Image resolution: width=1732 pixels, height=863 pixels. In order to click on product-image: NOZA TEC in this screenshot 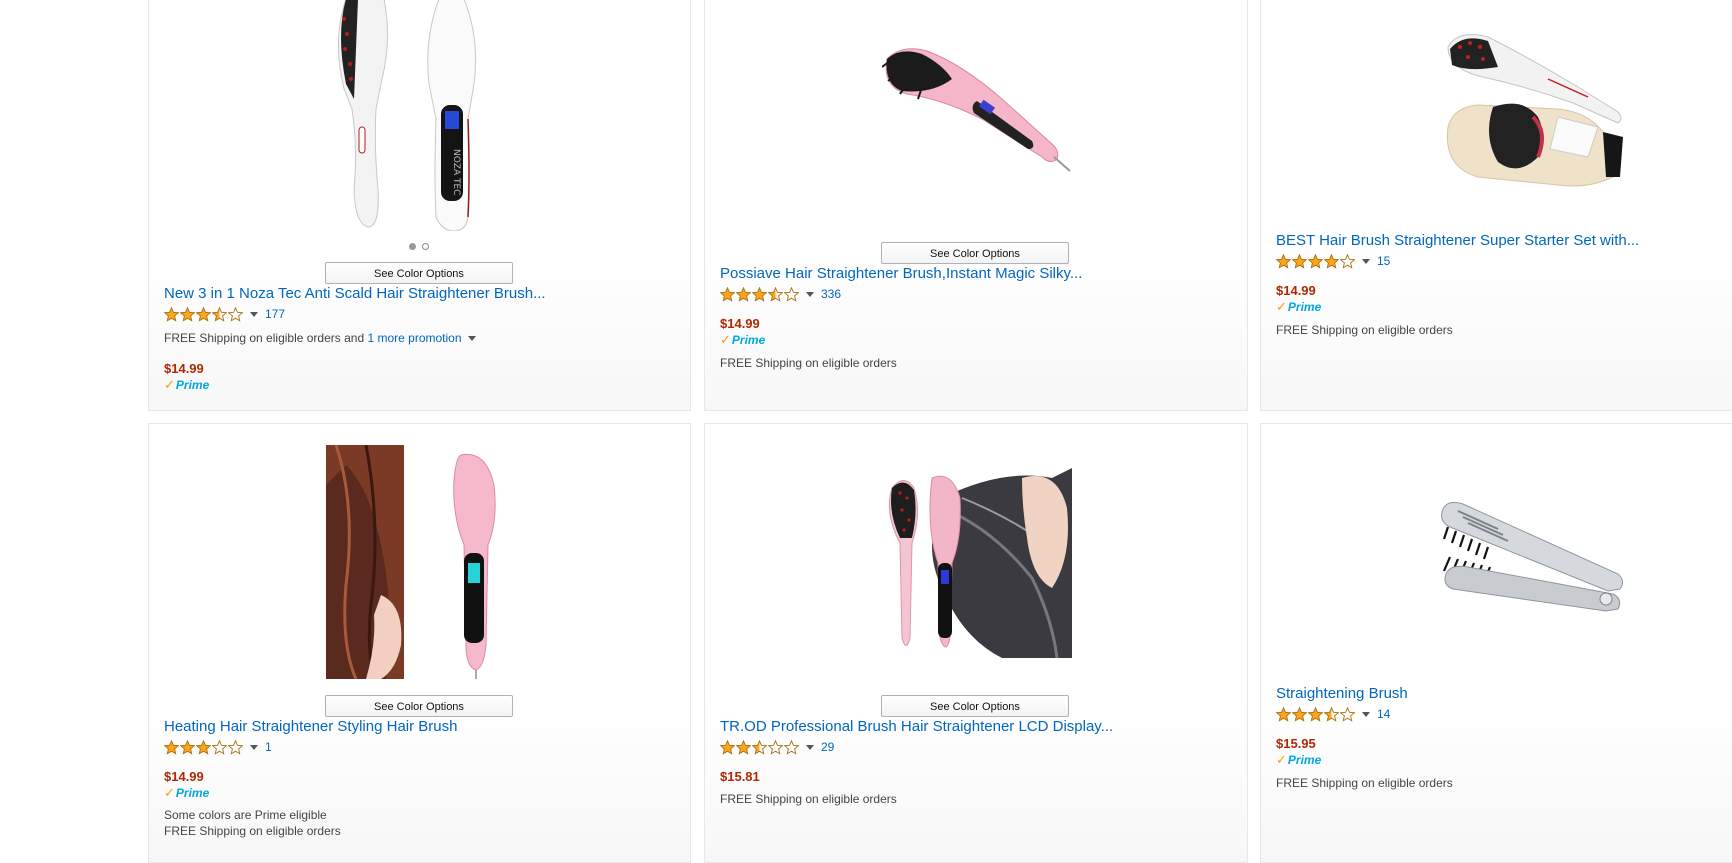, I will do `click(406, 115)`.